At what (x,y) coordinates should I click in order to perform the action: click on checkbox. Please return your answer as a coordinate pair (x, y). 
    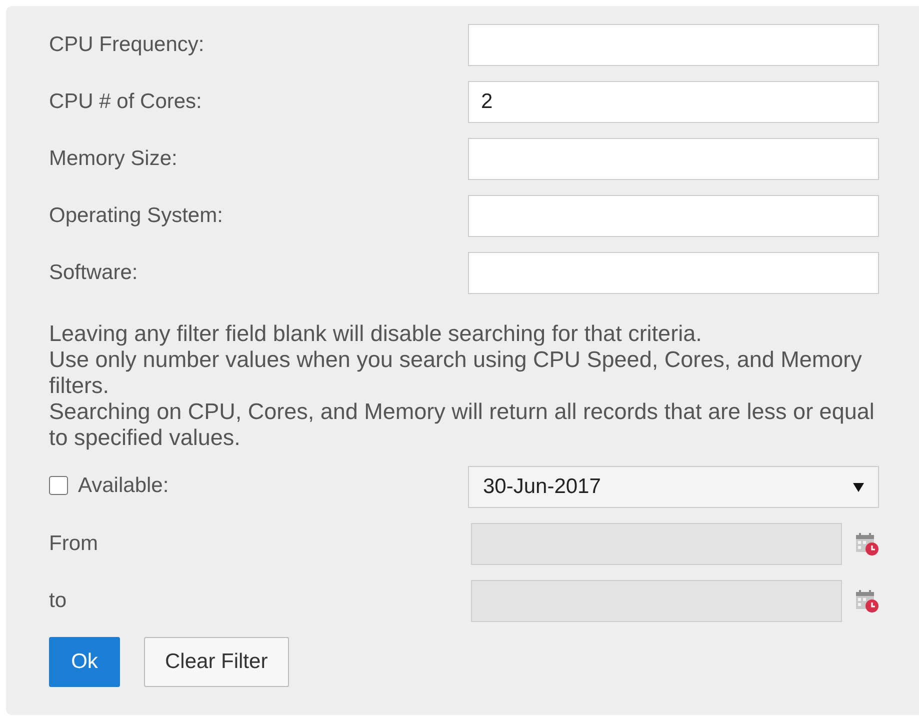
    Looking at the image, I should click on (58, 486).